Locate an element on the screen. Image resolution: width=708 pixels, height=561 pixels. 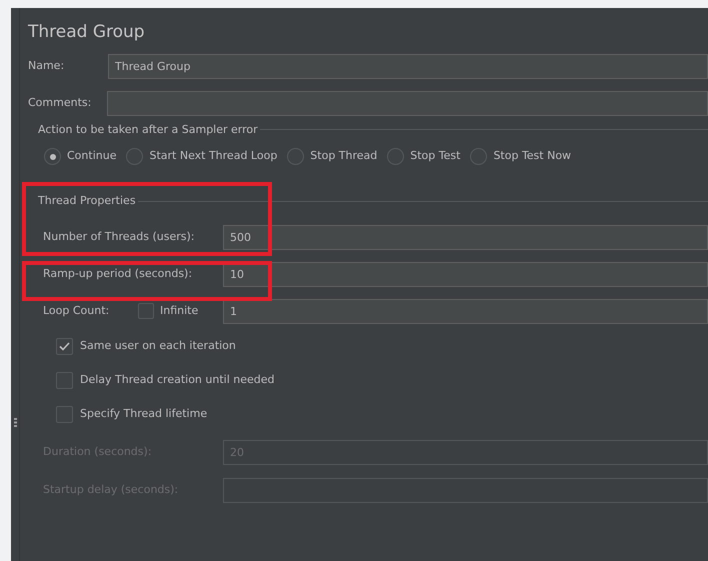
field-label: Comments: is located at coordinates (60, 102).